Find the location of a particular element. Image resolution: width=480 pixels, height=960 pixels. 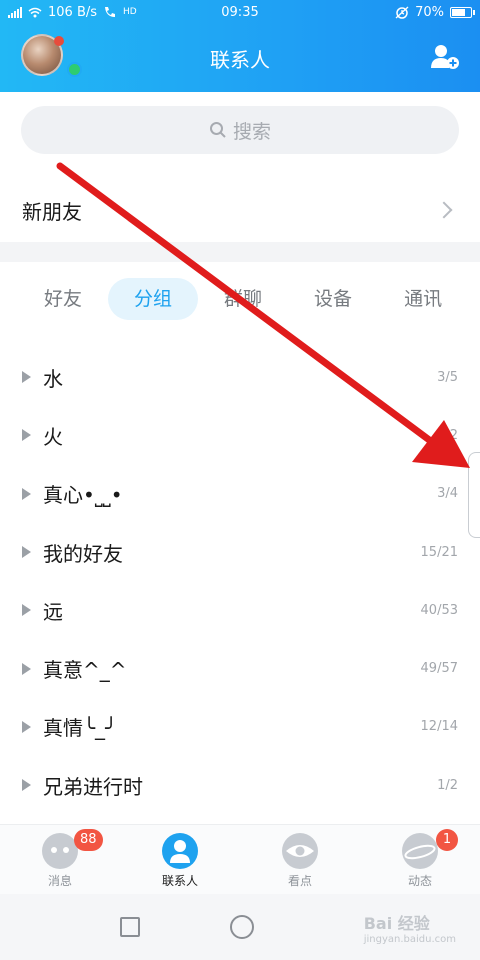

feed-badge: 1 is located at coordinates (447, 840).